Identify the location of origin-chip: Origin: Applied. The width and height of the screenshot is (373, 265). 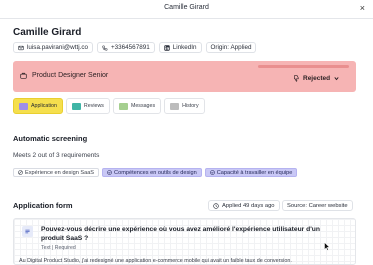
(231, 47).